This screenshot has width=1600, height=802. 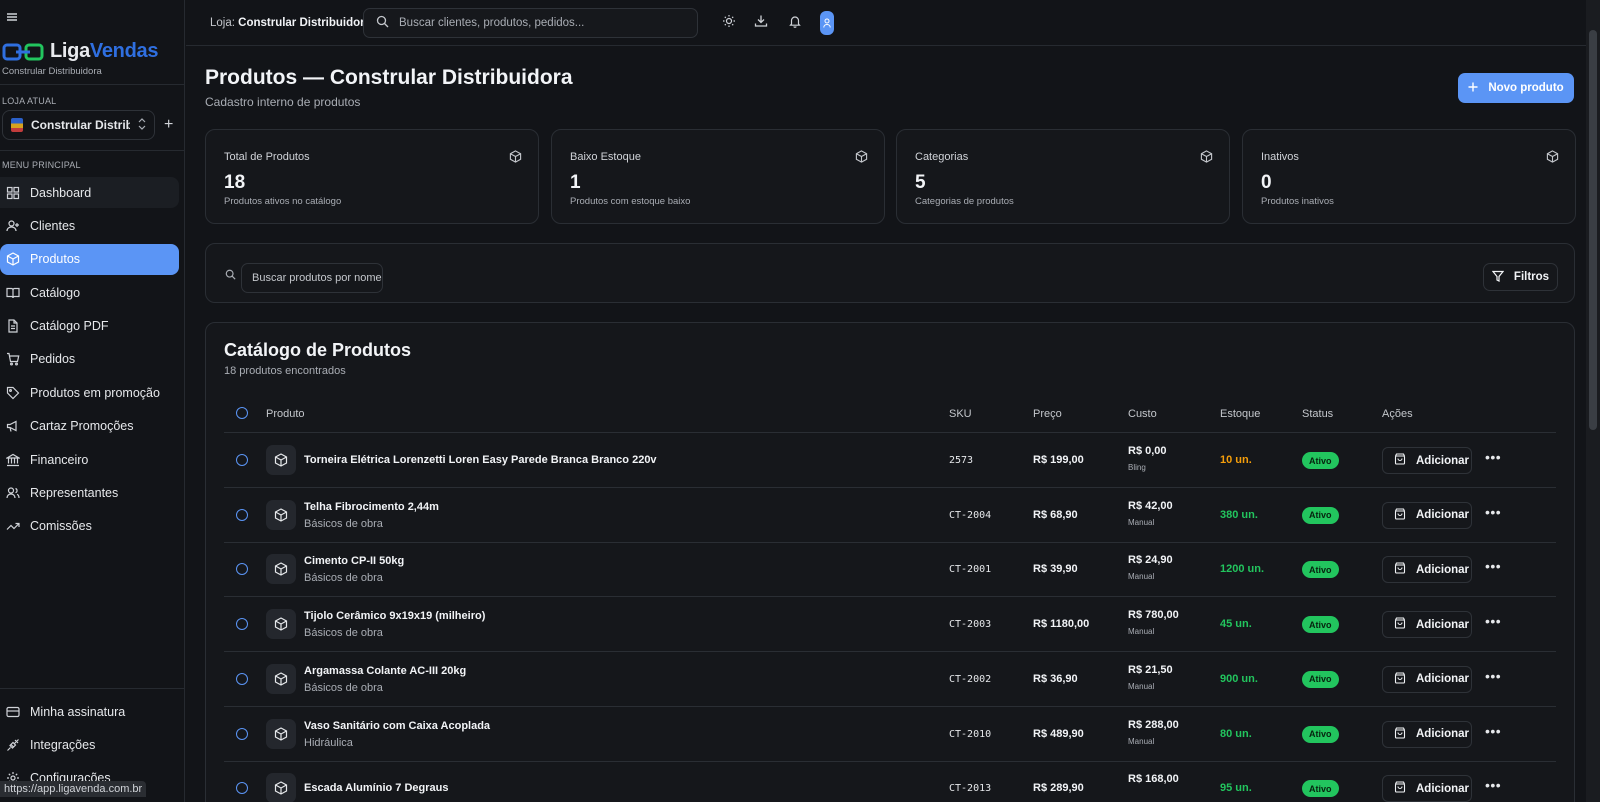 I want to click on product-sku: 2573, so click(x=961, y=460).